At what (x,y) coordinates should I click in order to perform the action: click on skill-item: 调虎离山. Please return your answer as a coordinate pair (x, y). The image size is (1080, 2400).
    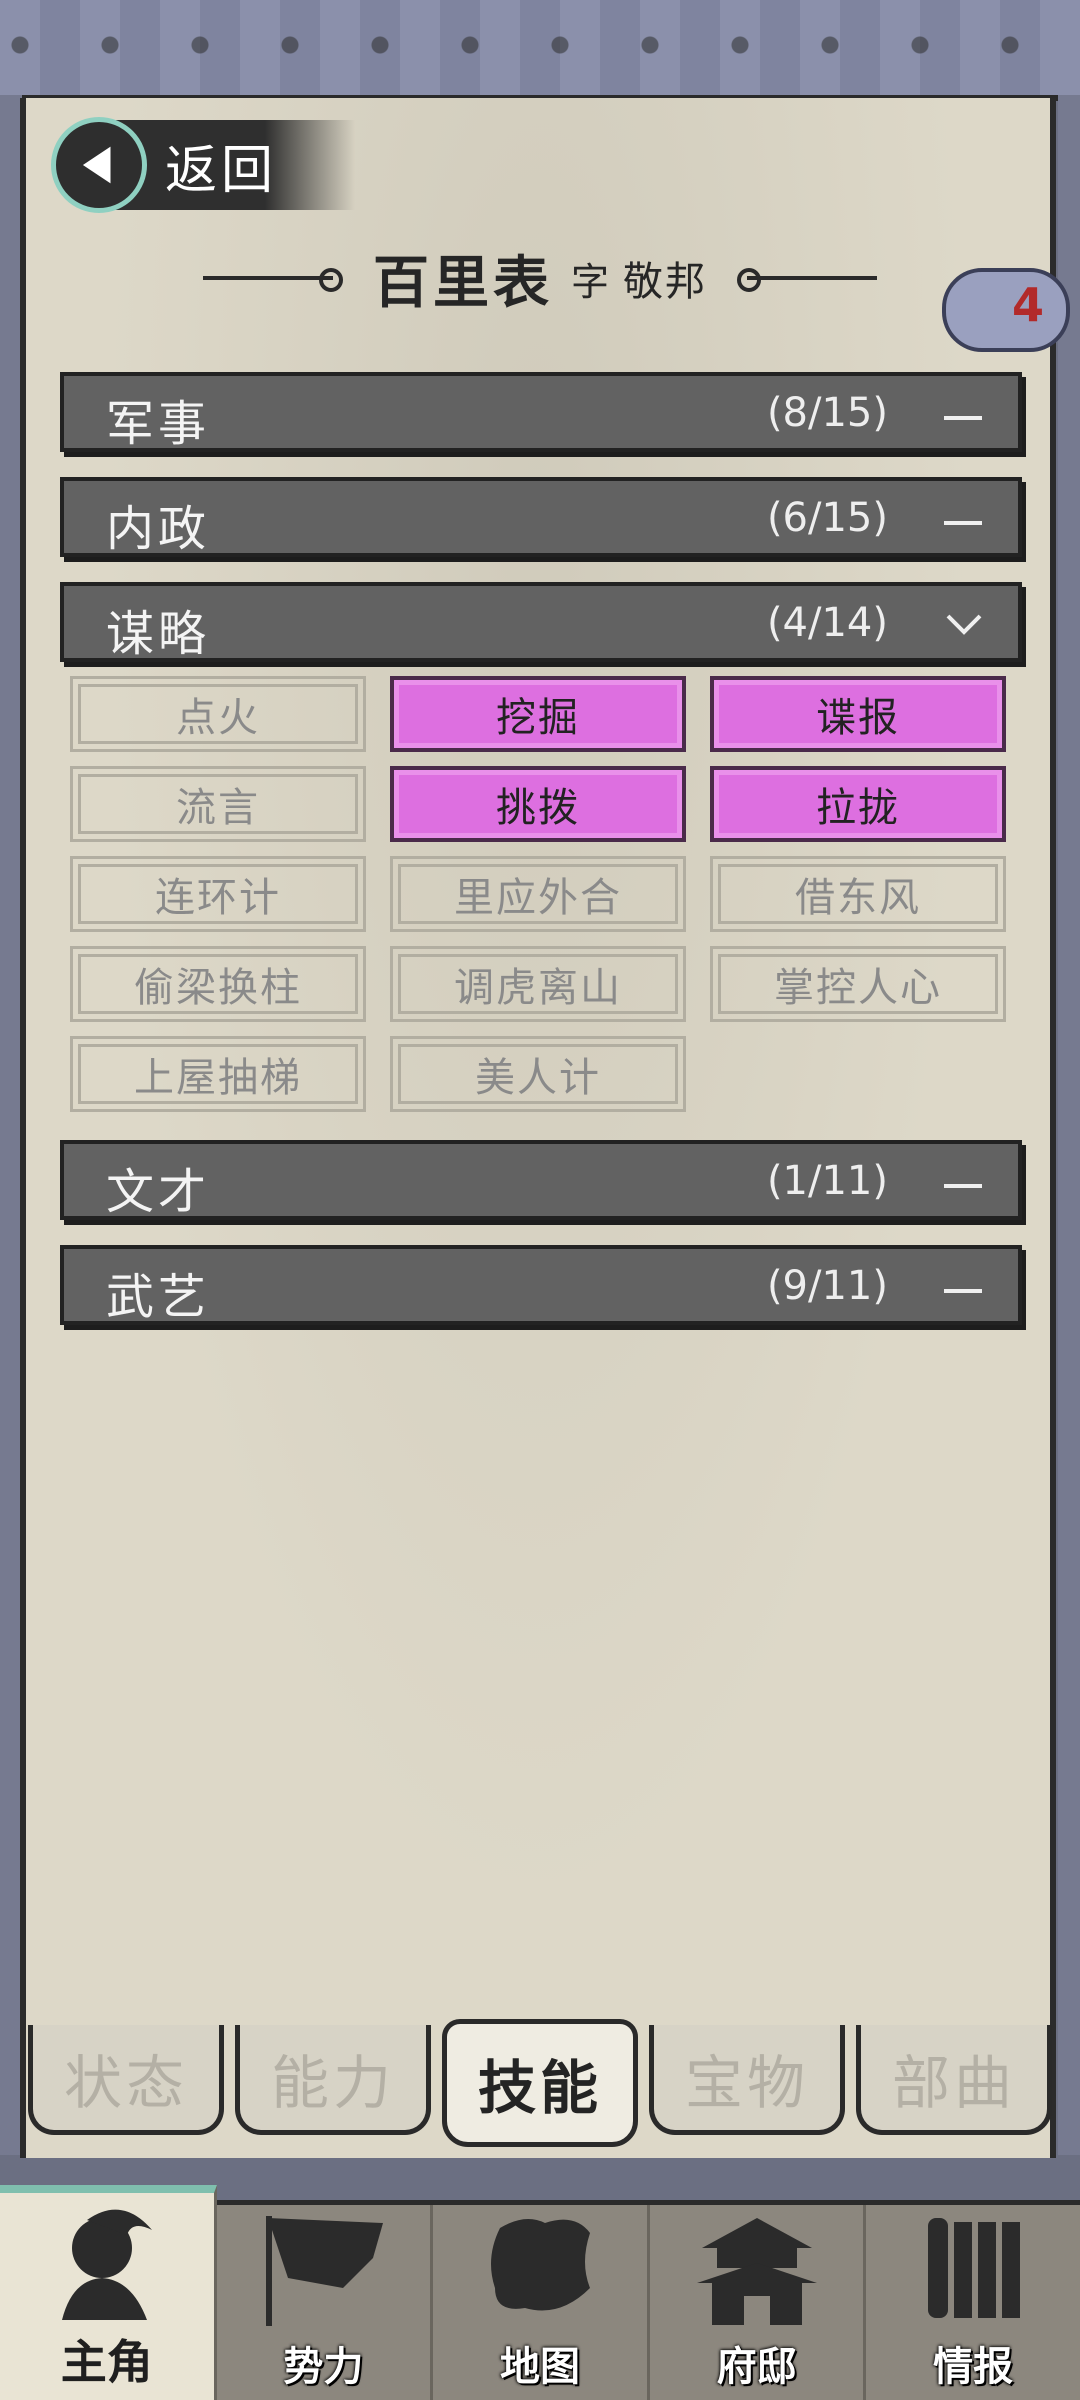
    Looking at the image, I should click on (538, 984).